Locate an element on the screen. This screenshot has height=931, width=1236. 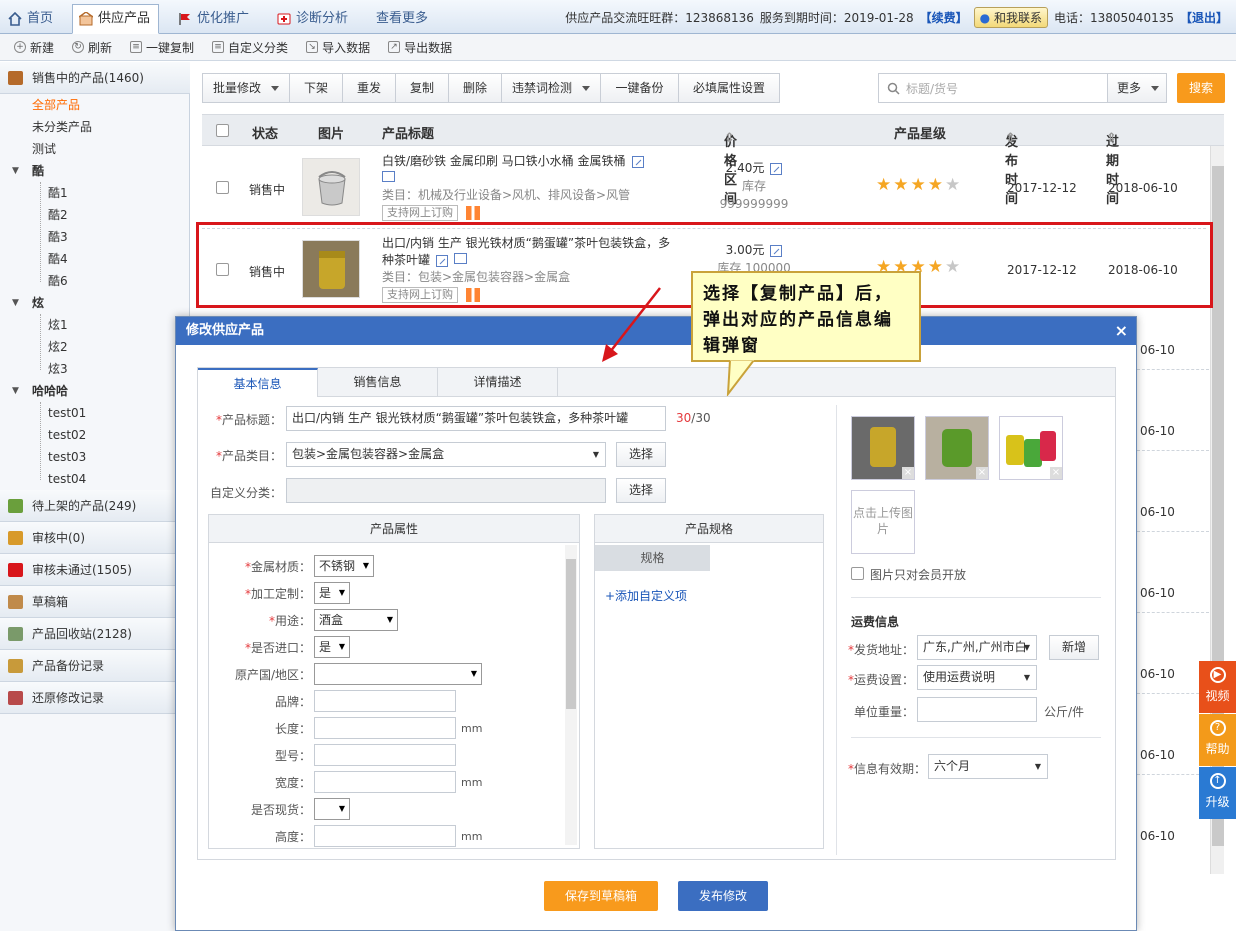
upload-image-button: 点击上传图片 is located at coordinates (883, 522).